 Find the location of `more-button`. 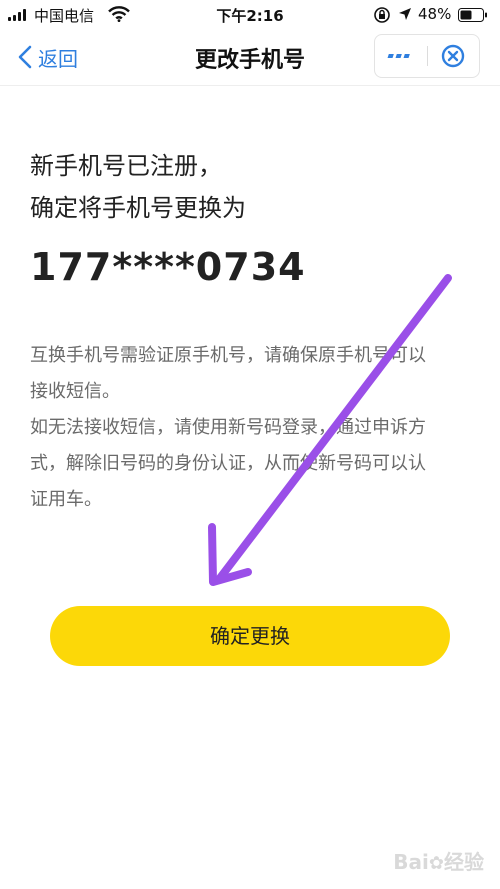

more-button is located at coordinates (401, 56).